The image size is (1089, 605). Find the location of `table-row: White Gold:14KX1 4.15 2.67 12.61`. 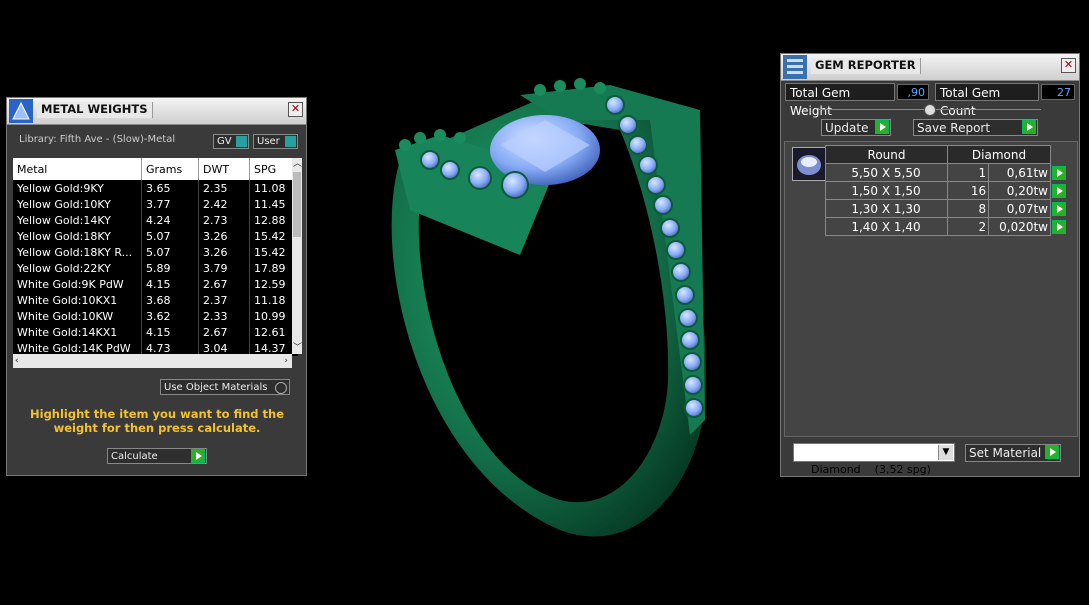

table-row: White Gold:14KX1 4.15 2.67 12.61 is located at coordinates (155, 332).